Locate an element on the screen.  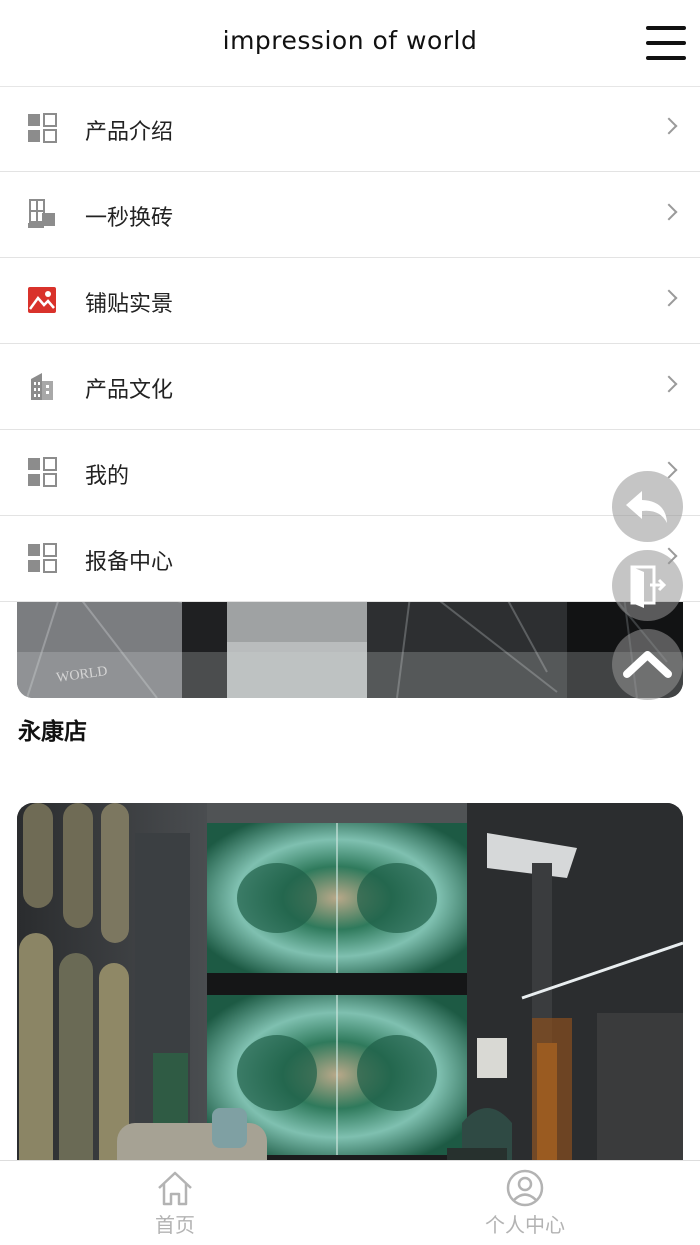
back-button is located at coordinates (647, 506).